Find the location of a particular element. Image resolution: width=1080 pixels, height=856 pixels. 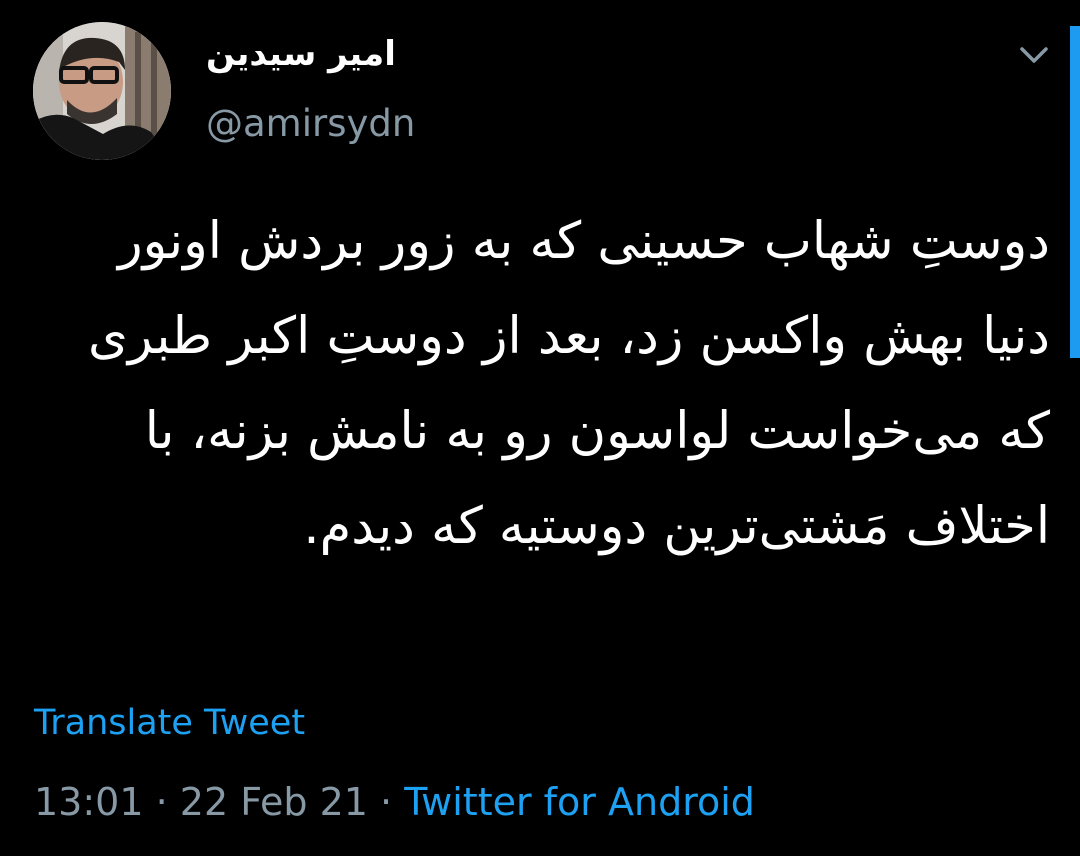

tweet-time: 13:01 is located at coordinates (89, 802).